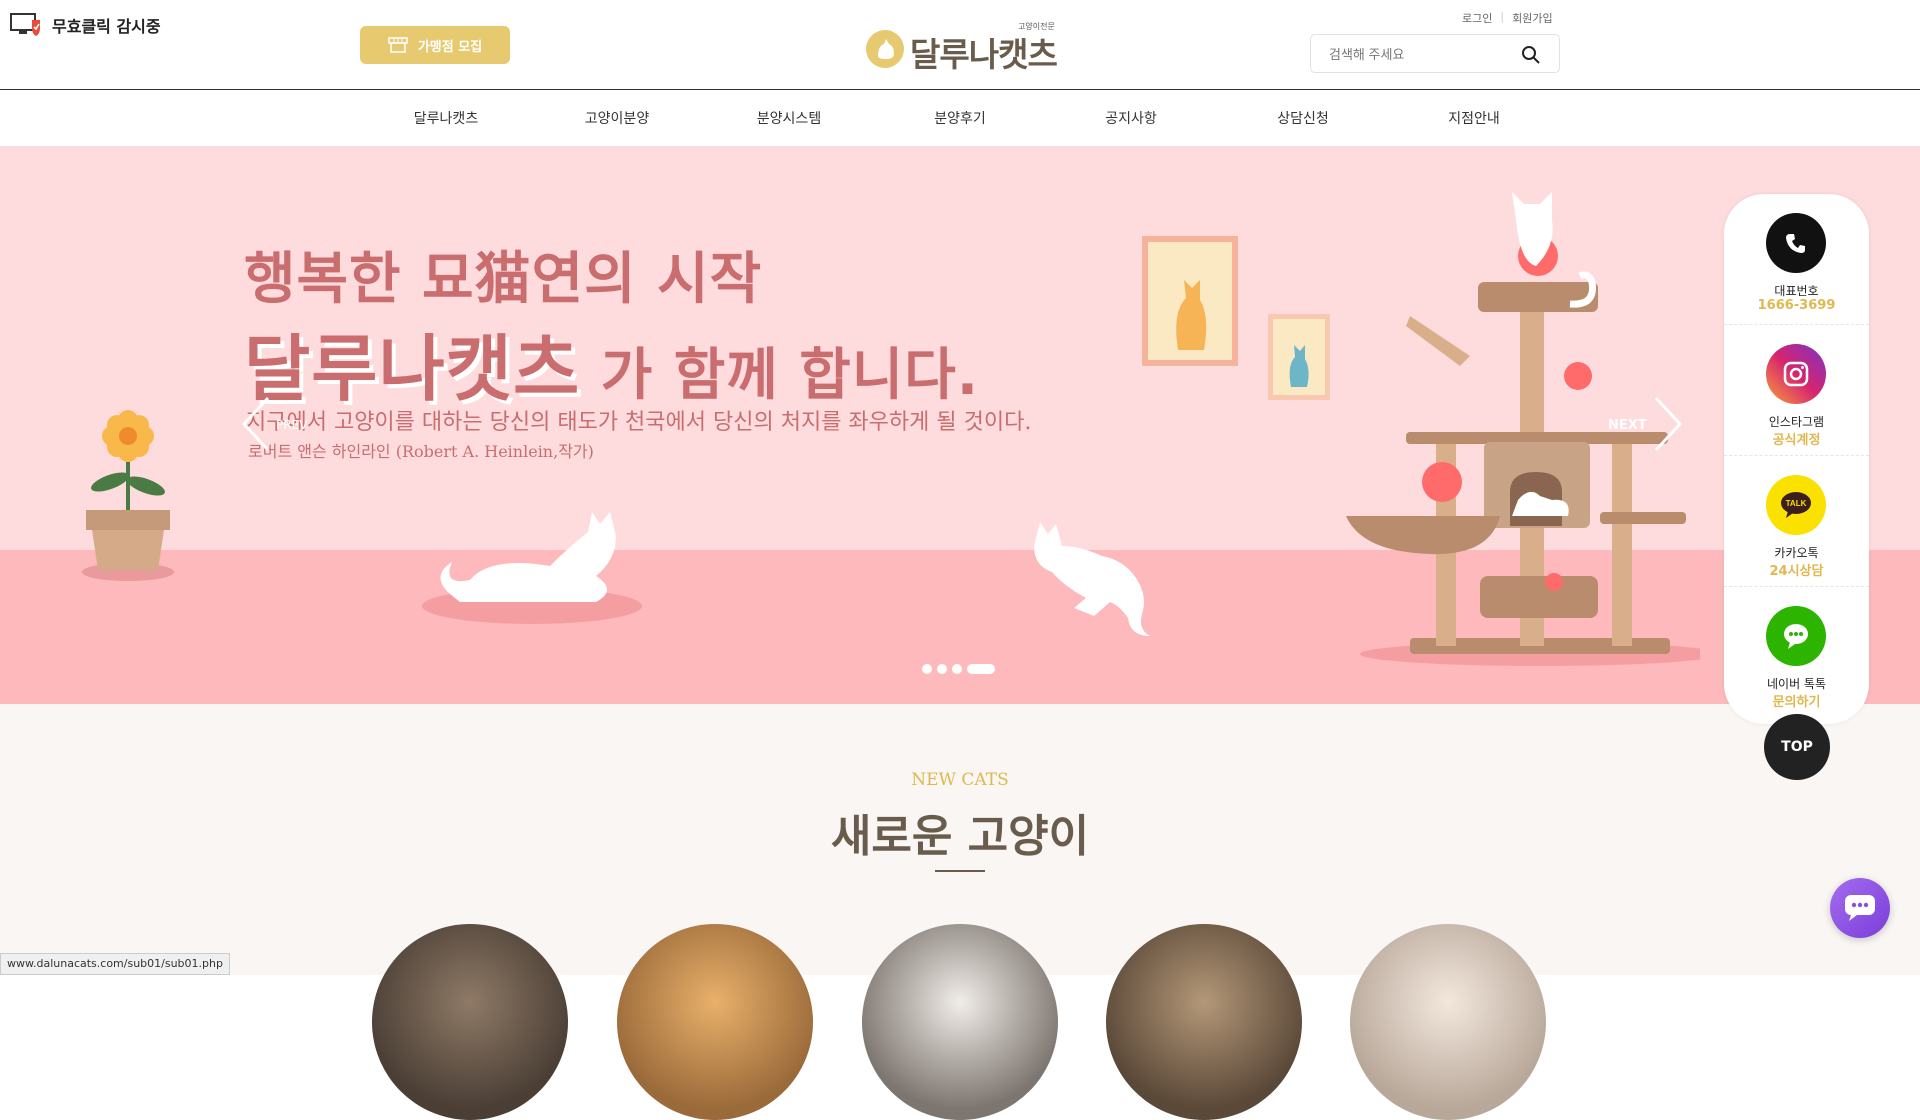 The image size is (1920, 1120). What do you see at coordinates (1474, 118) in the screenshot?
I see `nav-item-branches: 지점안내` at bounding box center [1474, 118].